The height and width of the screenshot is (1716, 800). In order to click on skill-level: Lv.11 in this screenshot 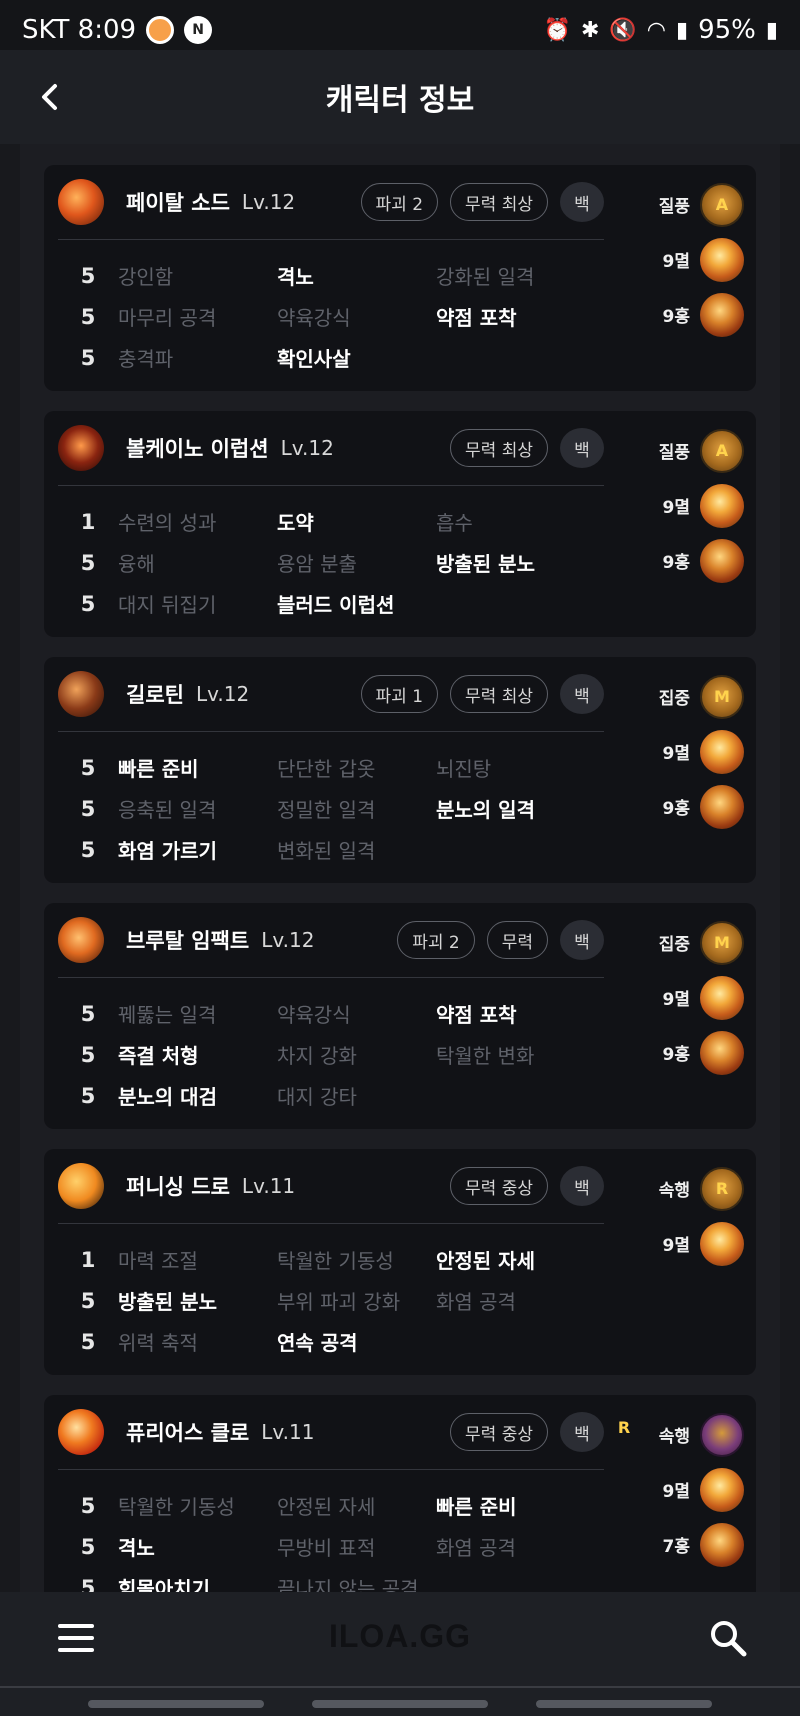, I will do `click(288, 1432)`.